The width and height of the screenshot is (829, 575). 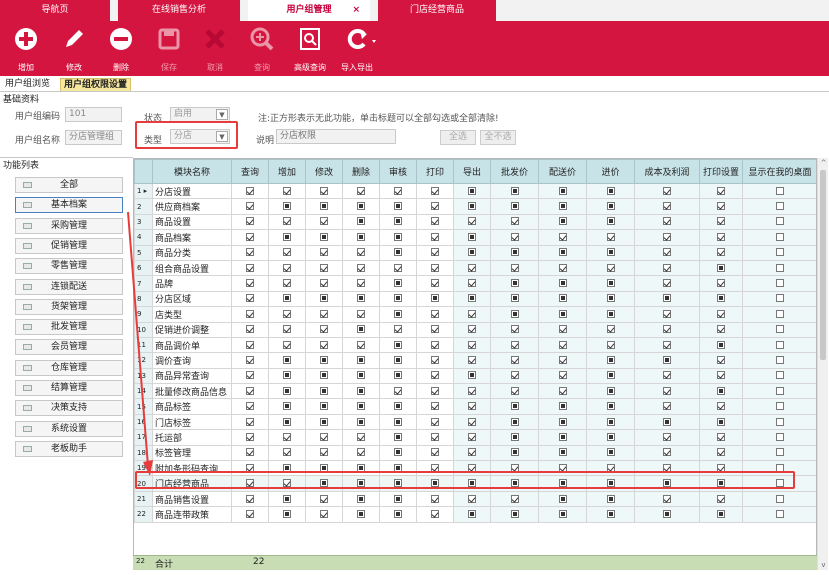 I want to click on table-row: 10 促销进价调整, so click(x=475, y=329).